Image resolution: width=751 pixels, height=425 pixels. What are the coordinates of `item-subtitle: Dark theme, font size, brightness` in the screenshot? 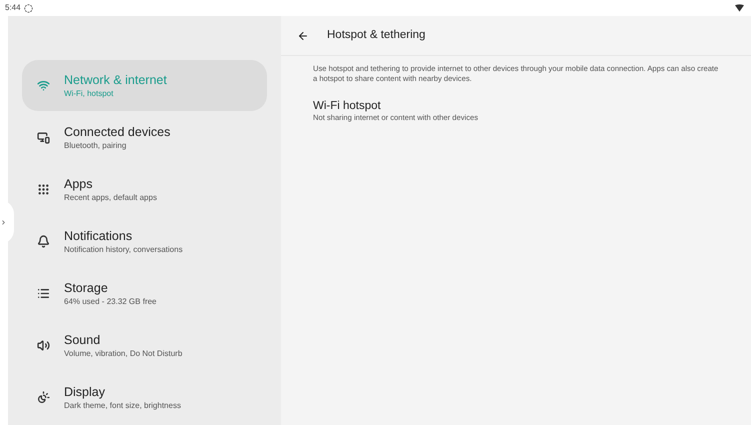 It's located at (122, 406).